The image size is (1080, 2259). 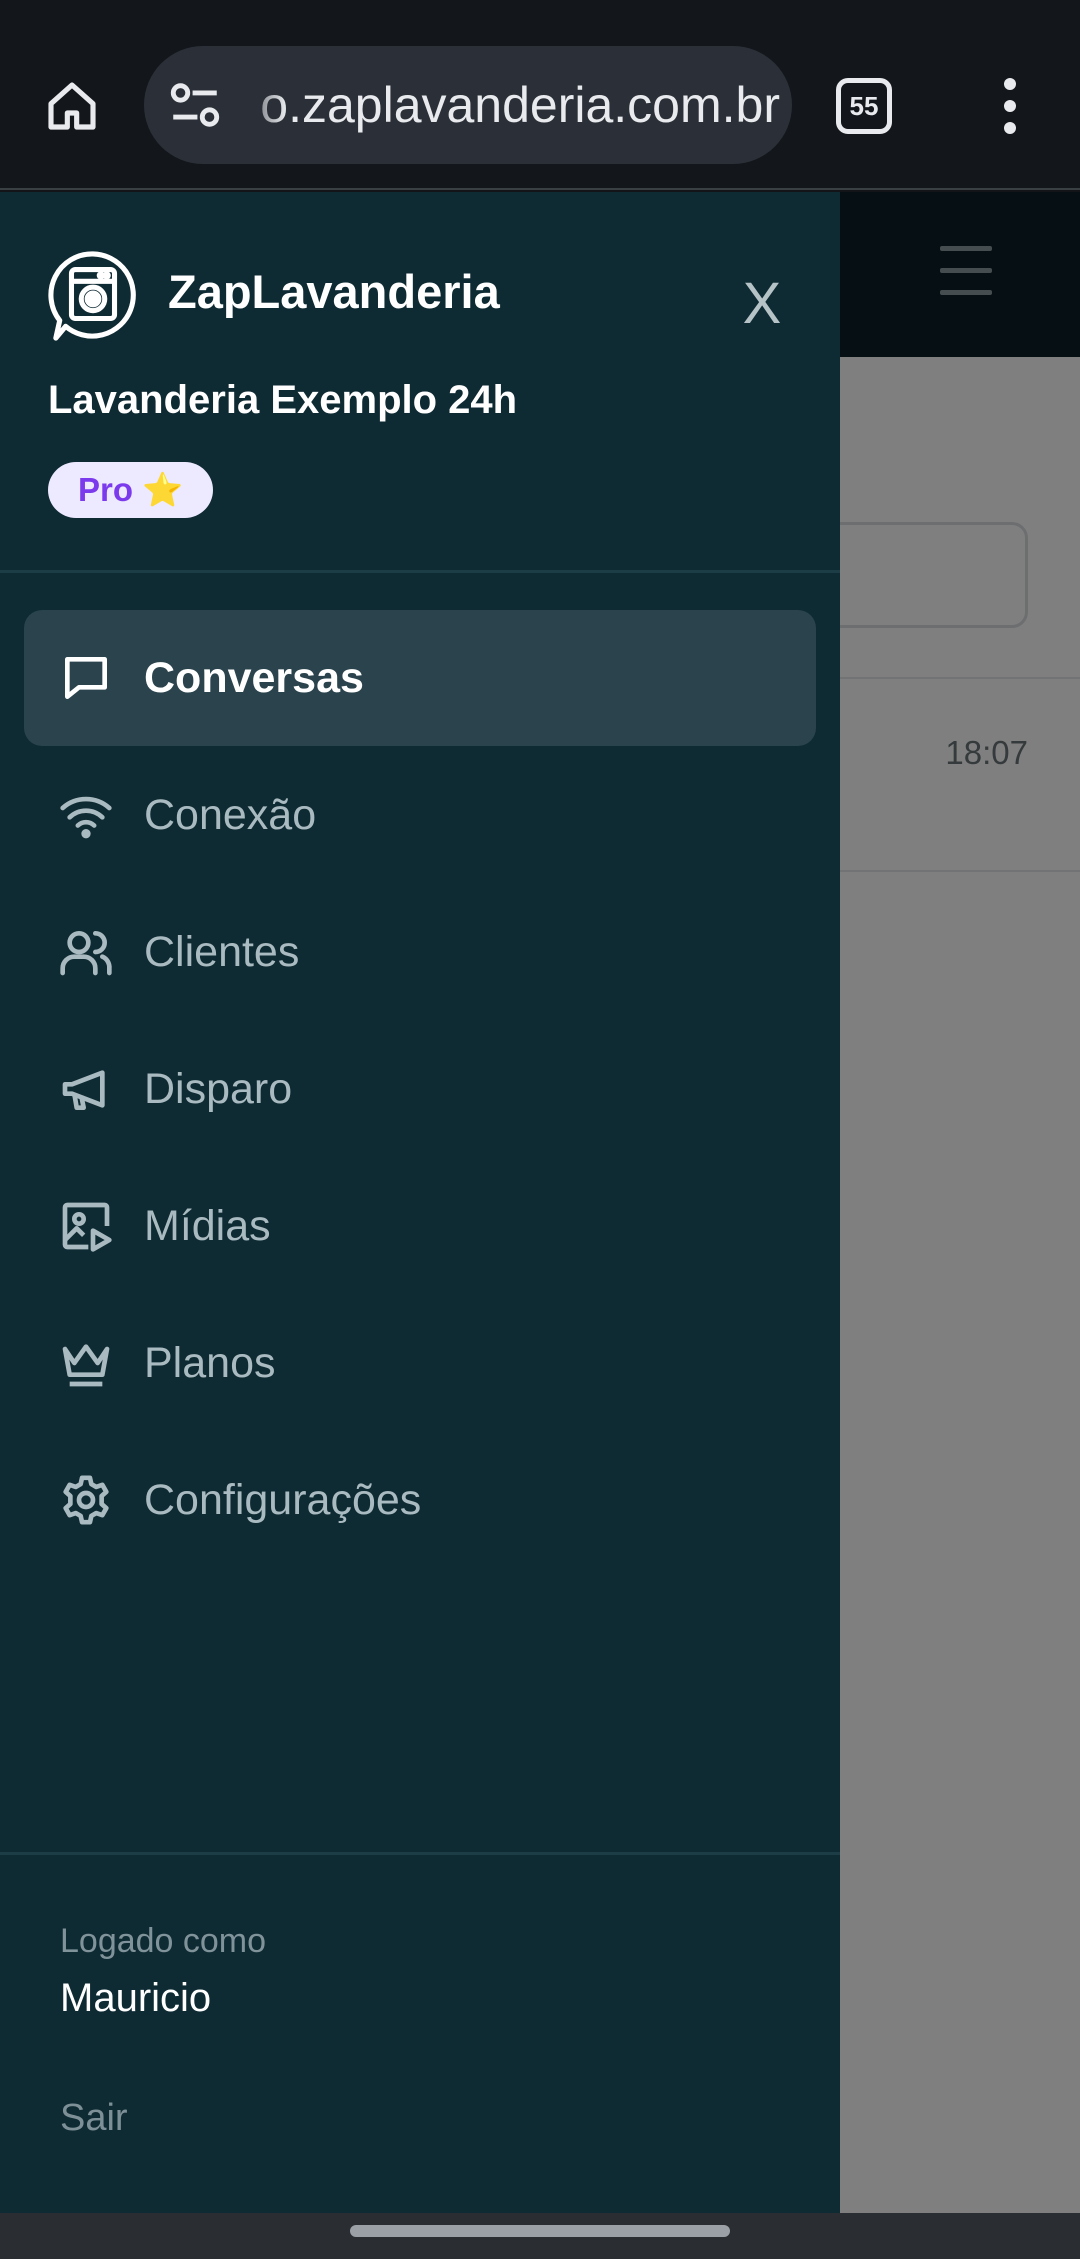 What do you see at coordinates (420, 1226) in the screenshot?
I see `nav-item-midias: Mídias` at bounding box center [420, 1226].